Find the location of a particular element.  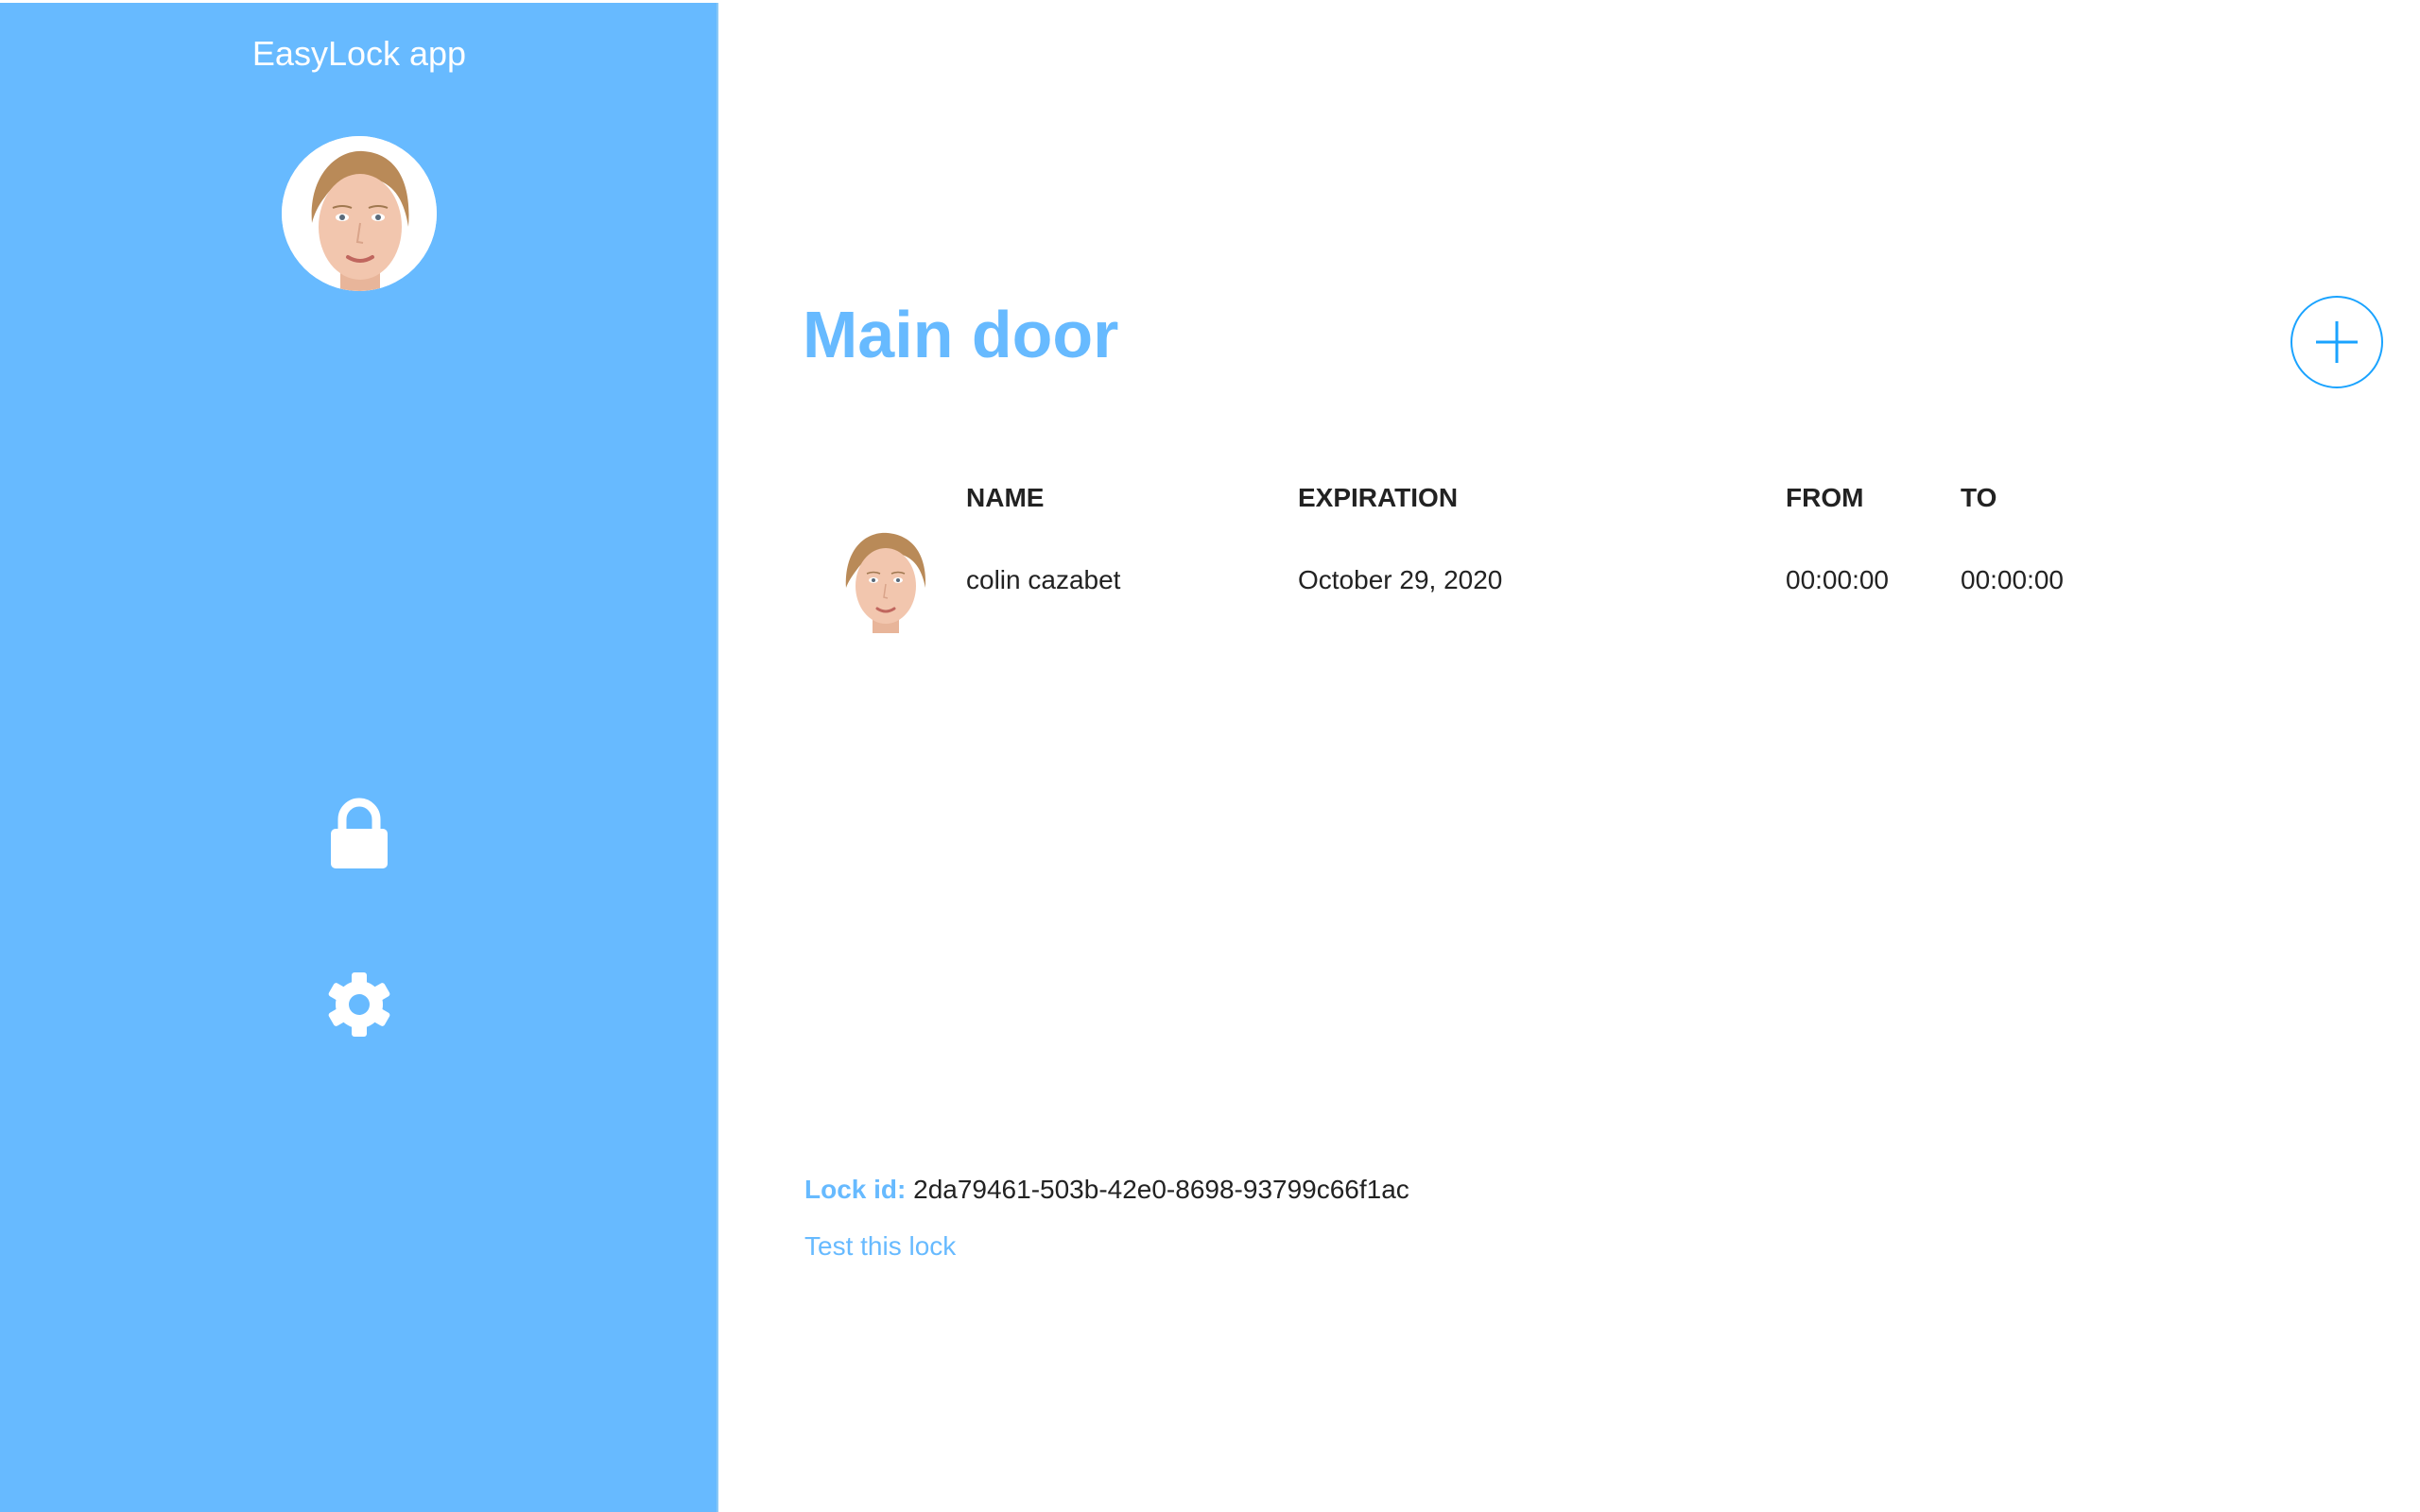

gear-icon is located at coordinates (359, 1004).